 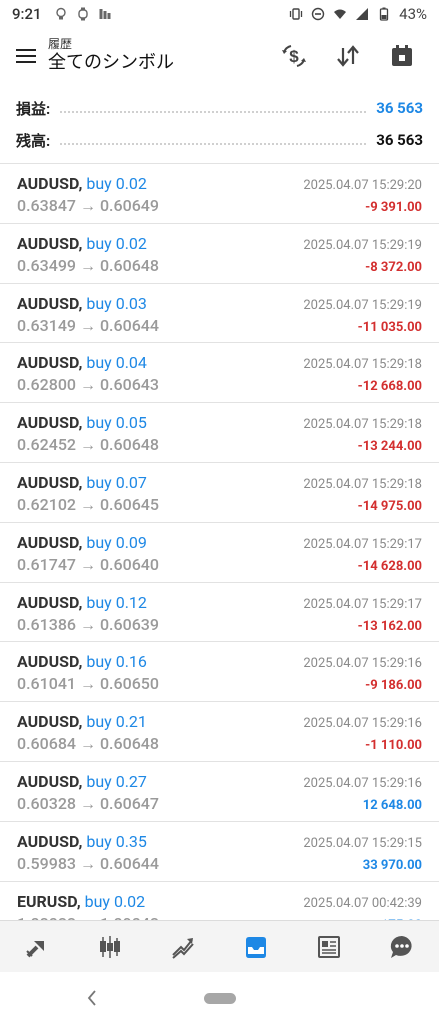 What do you see at coordinates (88, 684) in the screenshot?
I see `trade-prices: 0.61041 → 0.60650` at bounding box center [88, 684].